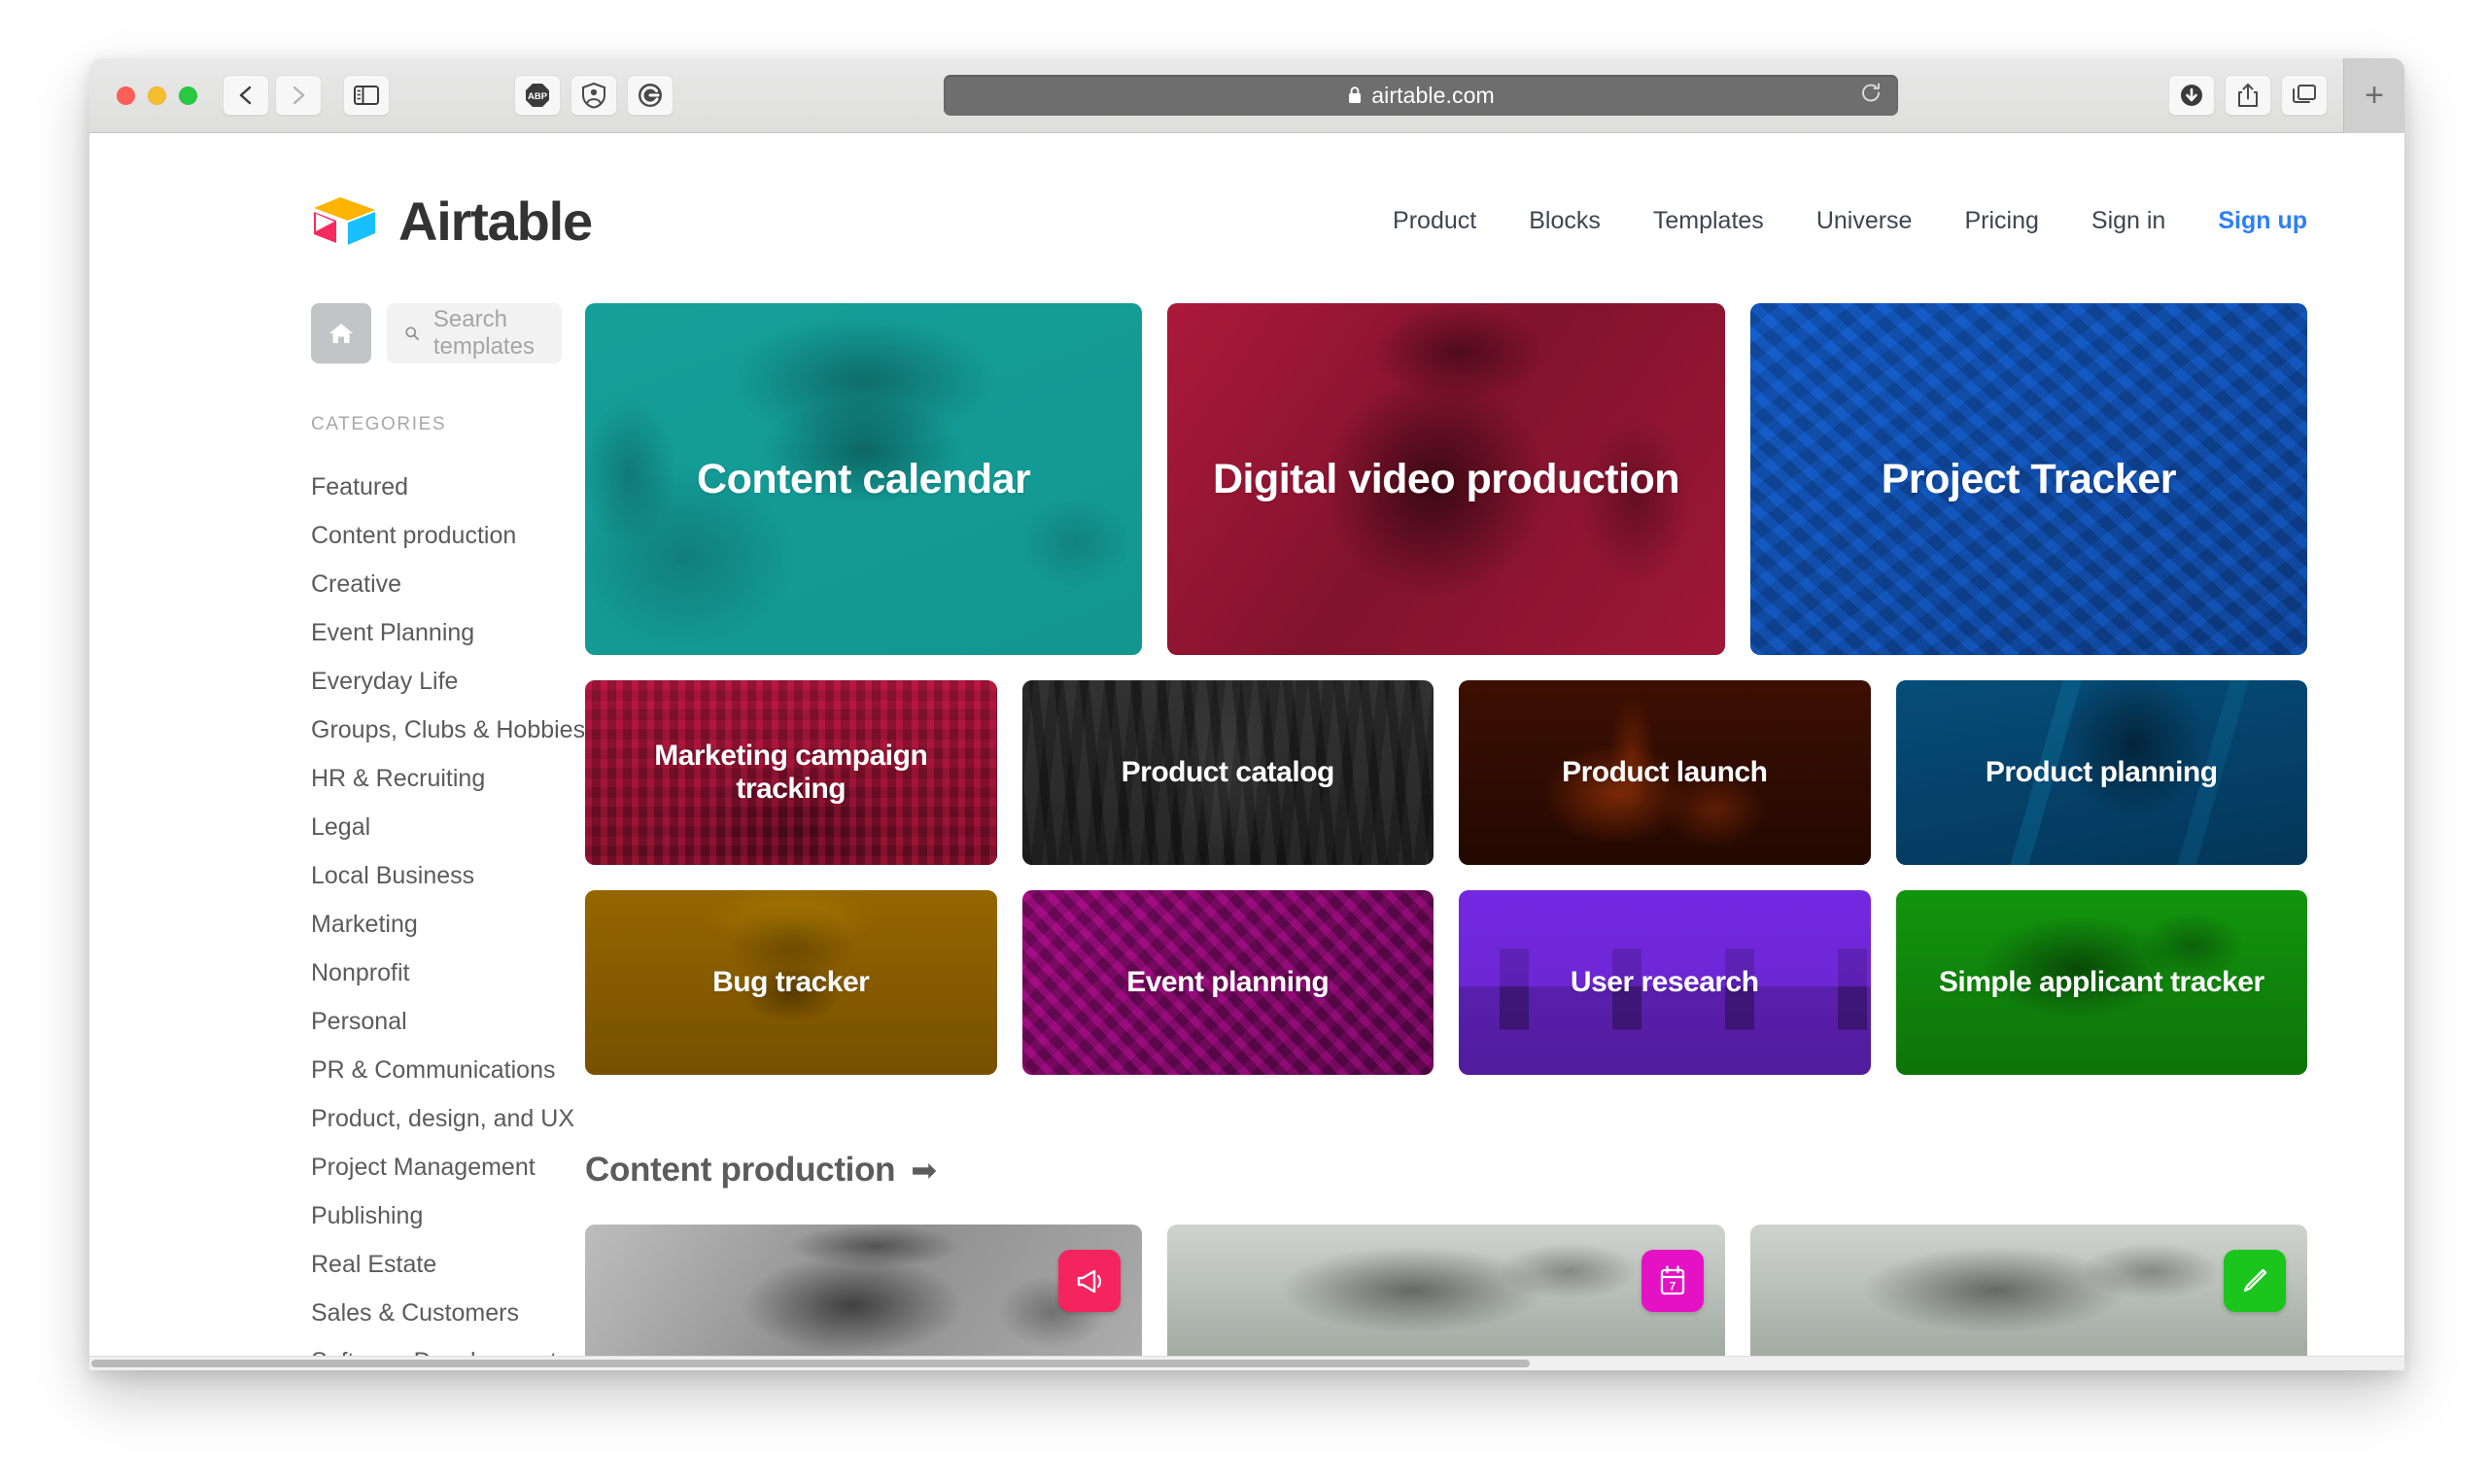  What do you see at coordinates (423, 1167) in the screenshot?
I see `sidebar-item-project-management: Project Management` at bounding box center [423, 1167].